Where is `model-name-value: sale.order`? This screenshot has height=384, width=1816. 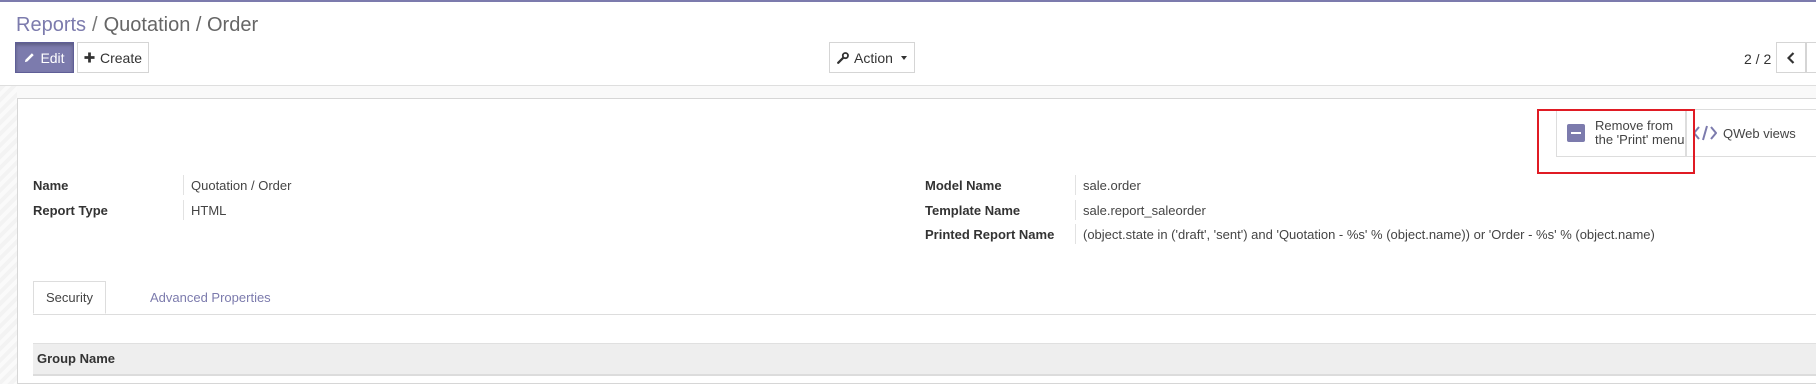
model-name-value: sale.order is located at coordinates (1112, 185).